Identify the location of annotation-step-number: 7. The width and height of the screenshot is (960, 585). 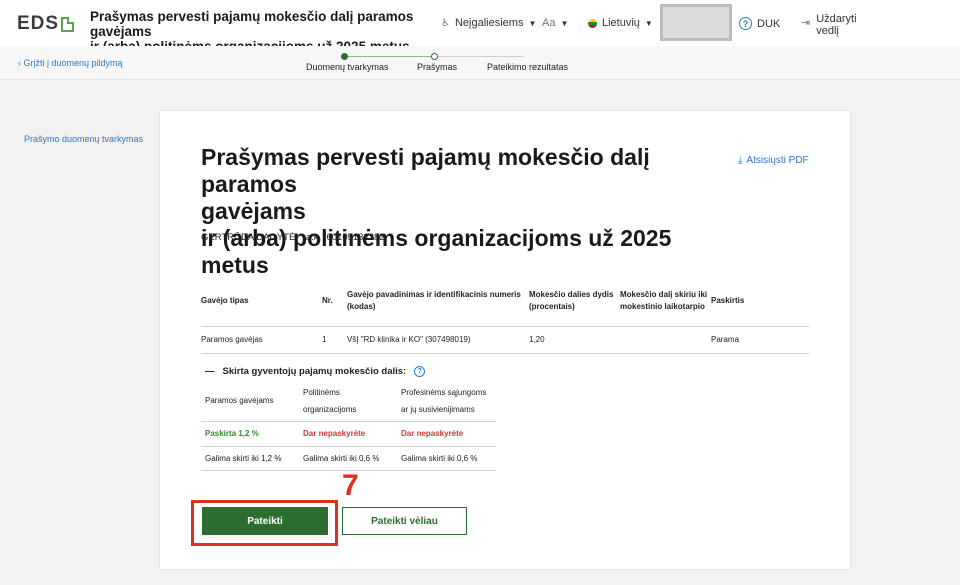
(350, 485).